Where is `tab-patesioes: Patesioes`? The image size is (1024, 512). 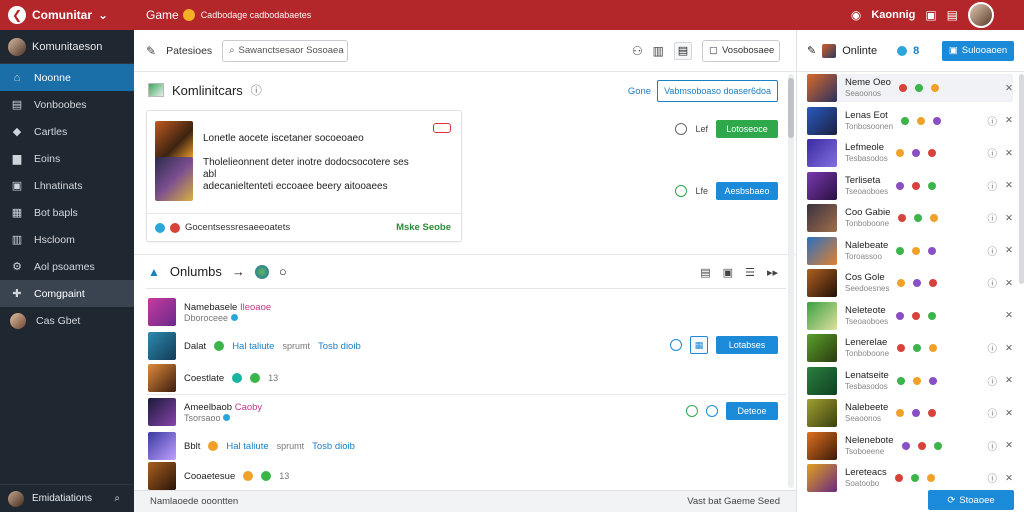
tab-patesioes: Patesioes is located at coordinates (189, 51).